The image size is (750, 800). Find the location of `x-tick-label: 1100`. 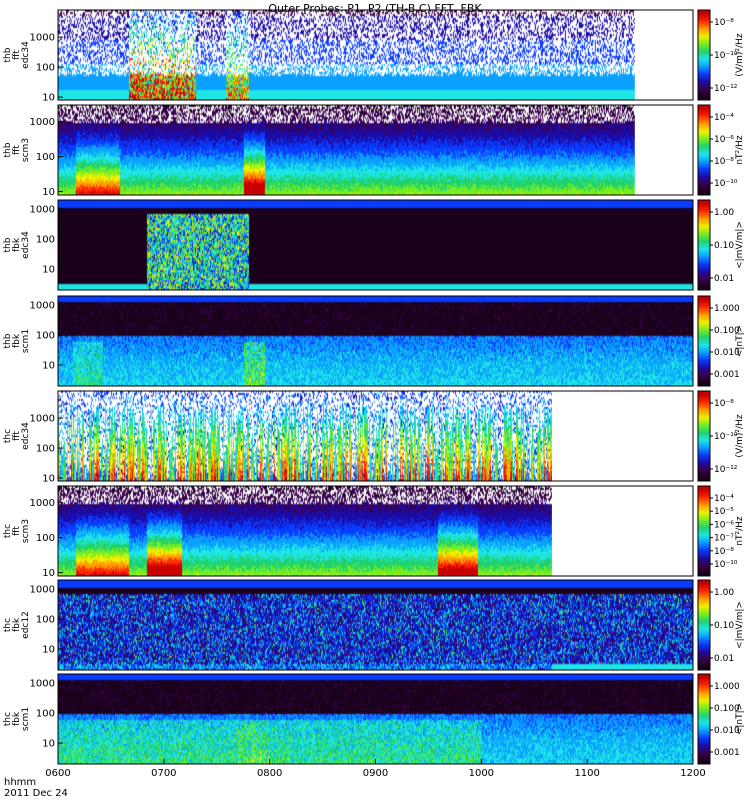

x-tick-label: 1100 is located at coordinates (586, 773).